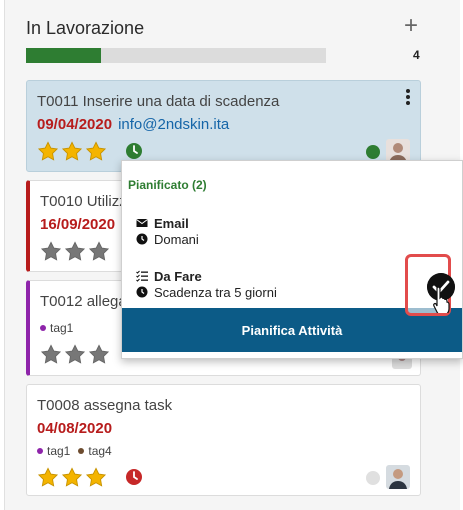 The width and height of the screenshot is (463, 510). What do you see at coordinates (142, 223) in the screenshot?
I see `envelope-icon` at bounding box center [142, 223].